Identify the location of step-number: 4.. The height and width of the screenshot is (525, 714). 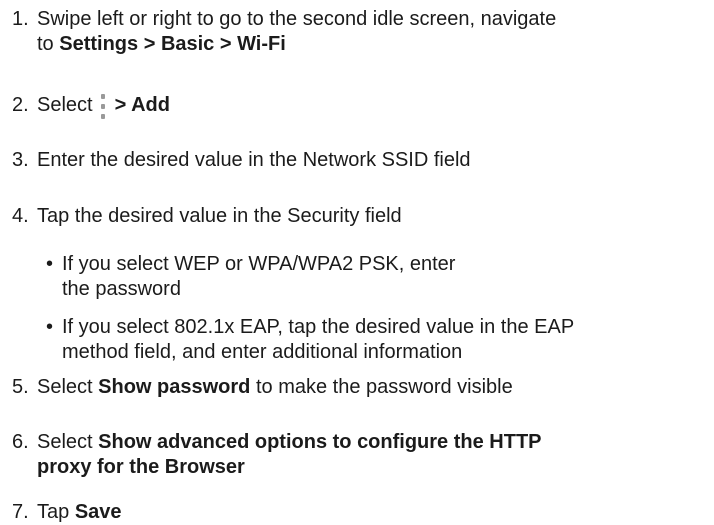
(20, 216).